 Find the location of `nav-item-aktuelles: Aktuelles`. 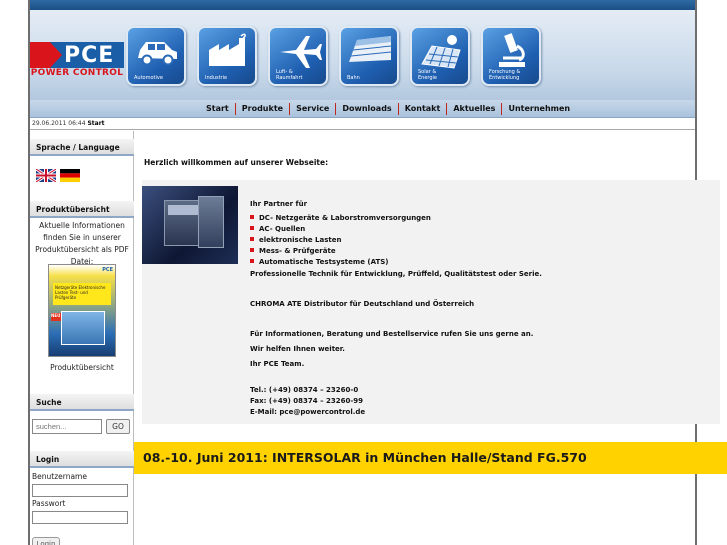

nav-item-aktuelles: Aktuelles is located at coordinates (473, 109).